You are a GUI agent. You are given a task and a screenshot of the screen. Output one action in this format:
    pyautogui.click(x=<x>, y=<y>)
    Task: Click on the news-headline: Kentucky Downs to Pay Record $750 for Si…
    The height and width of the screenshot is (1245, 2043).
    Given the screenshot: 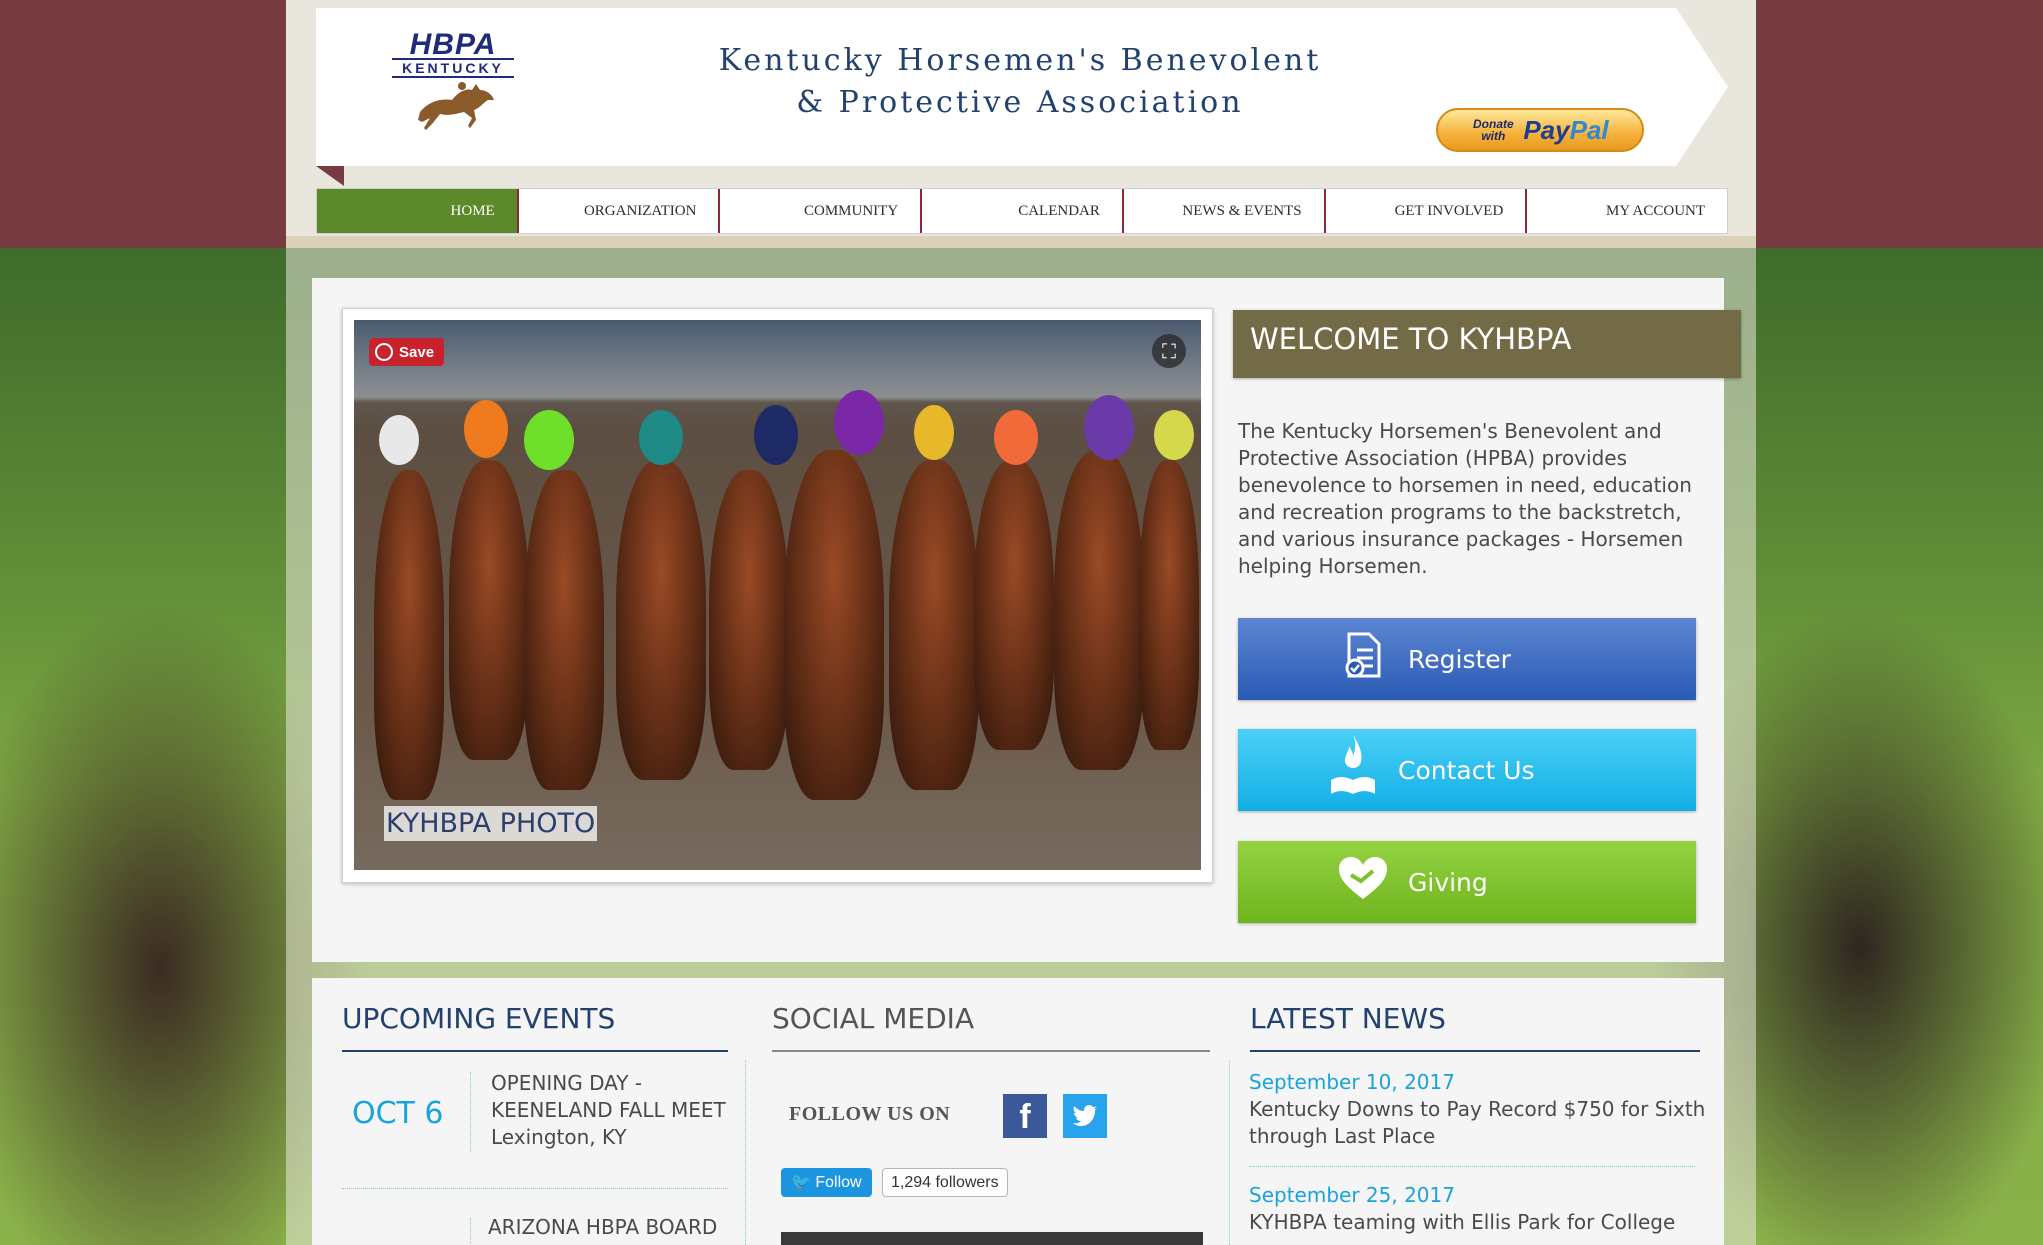 What is the action you would take?
    pyautogui.click(x=1479, y=1123)
    